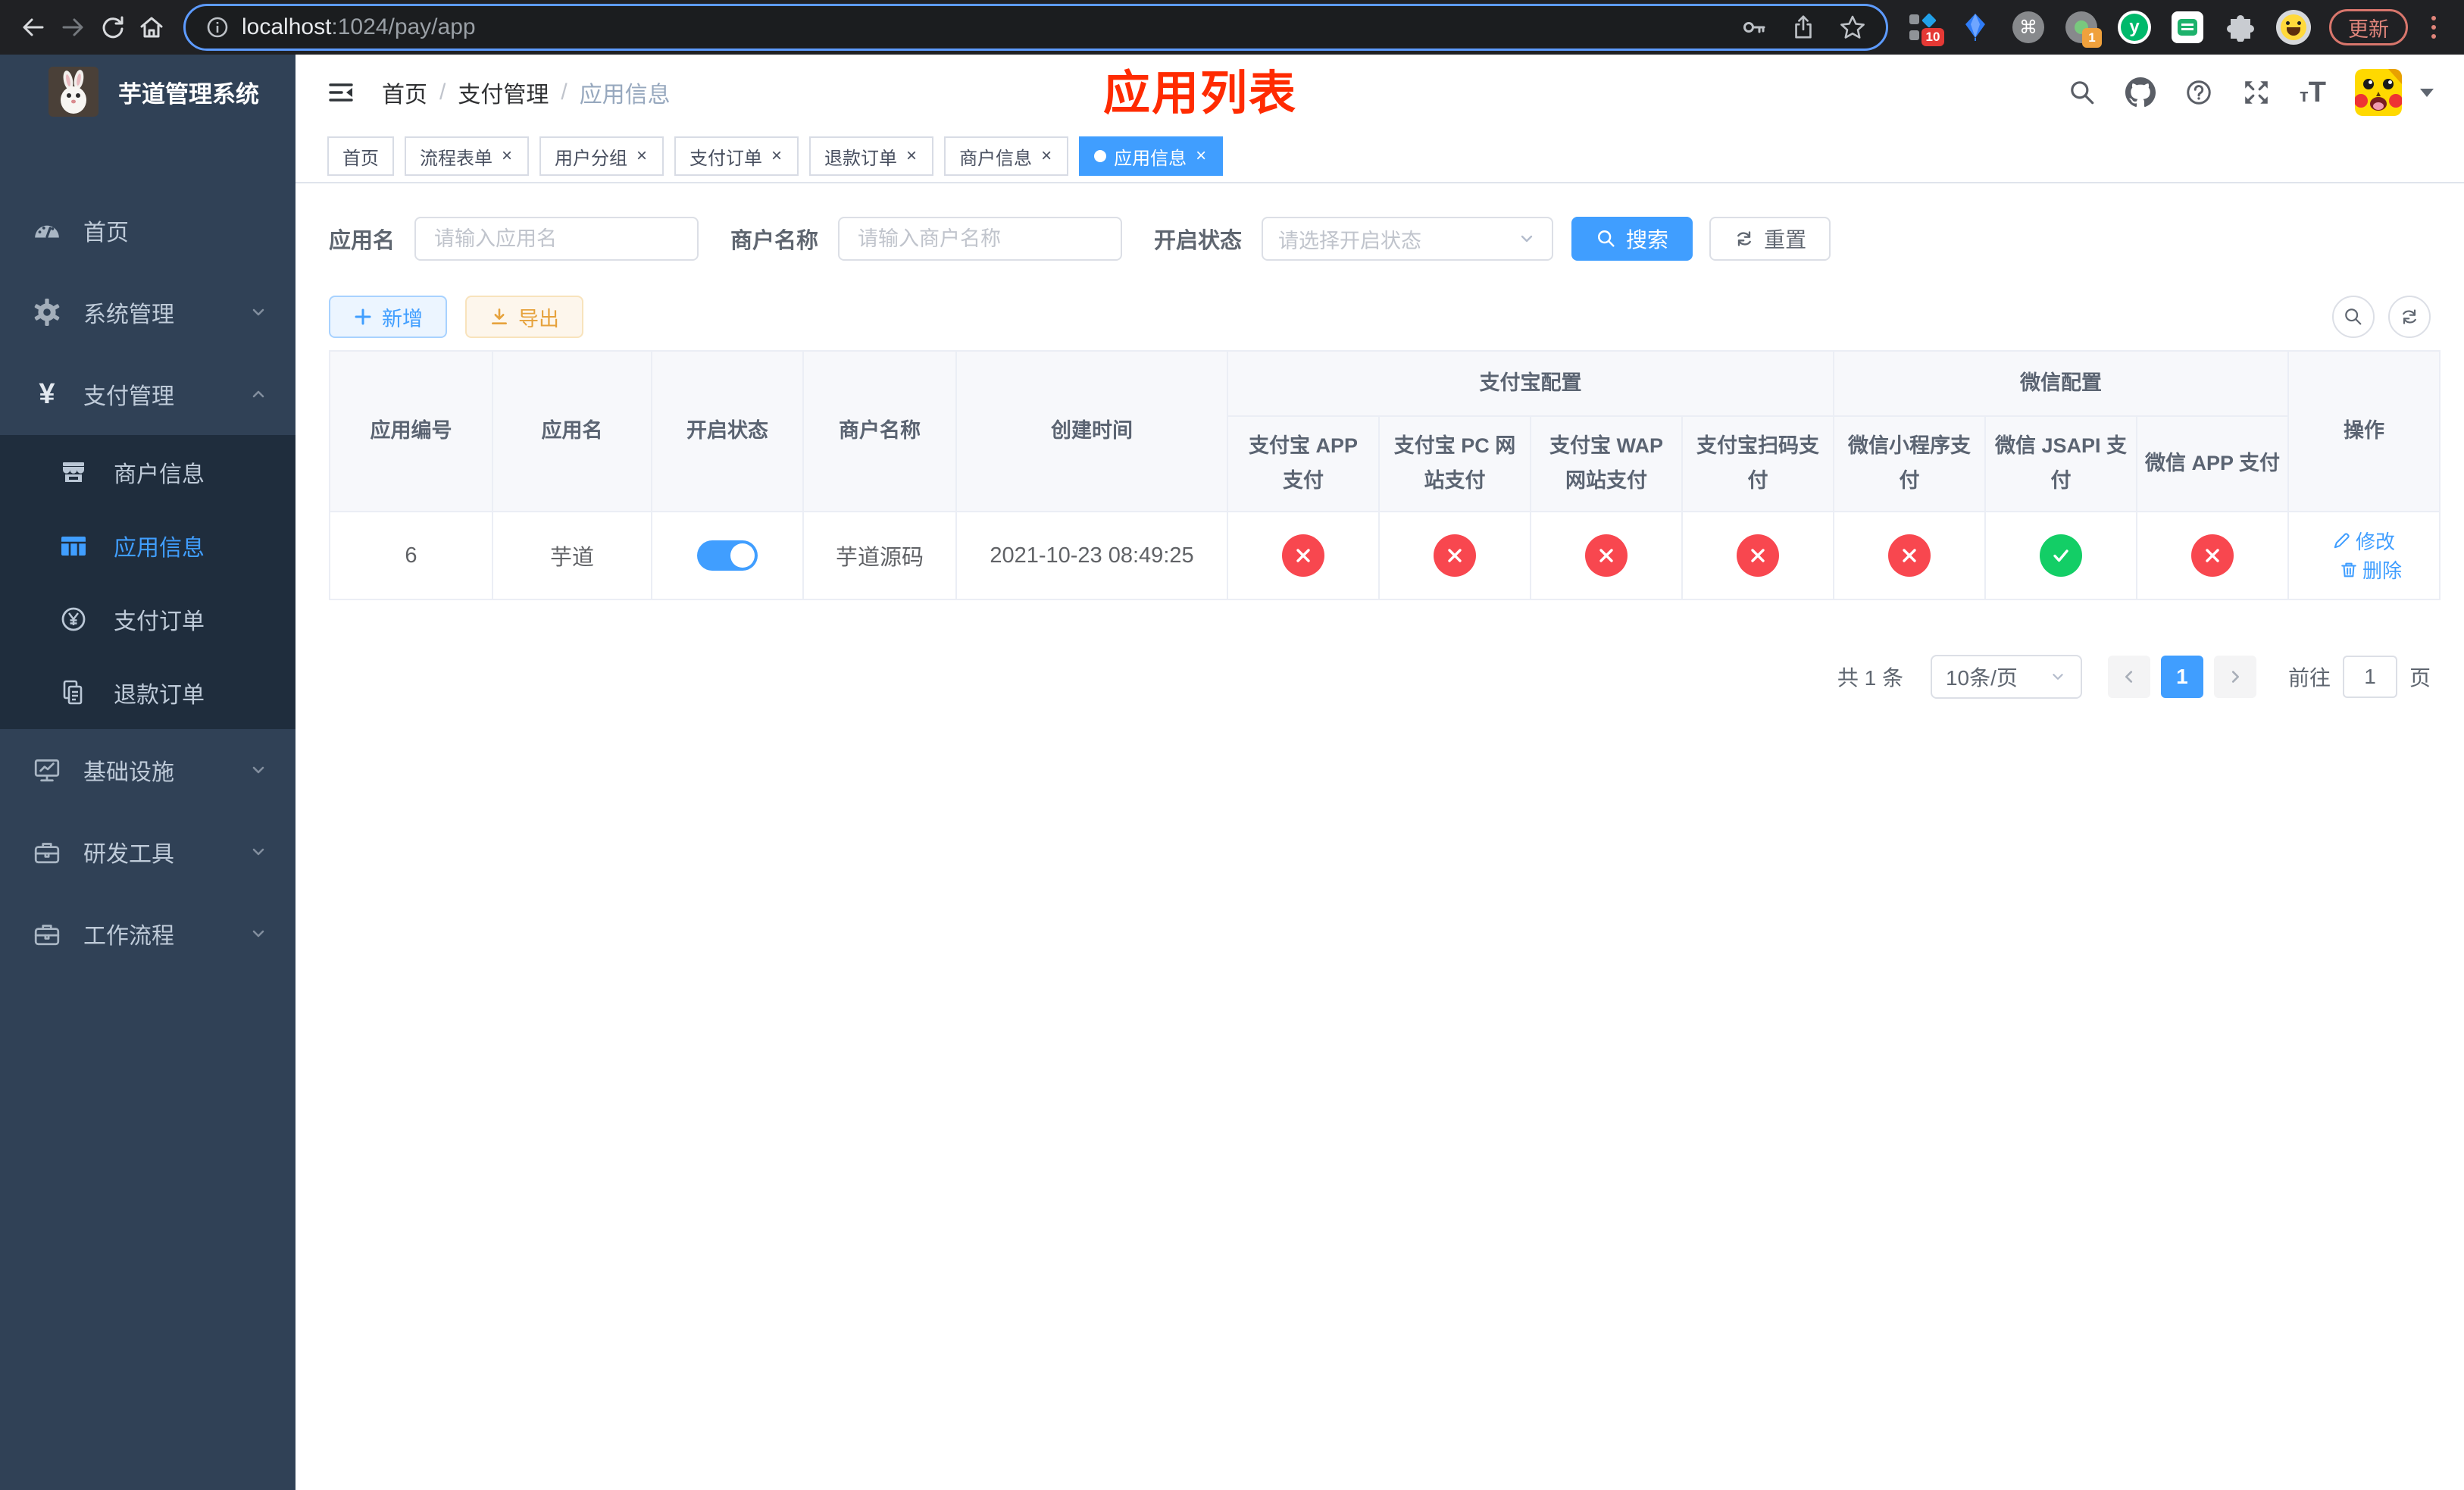  Describe the element at coordinates (2240, 28) in the screenshot. I see `extensions-puzzle-icon` at that location.